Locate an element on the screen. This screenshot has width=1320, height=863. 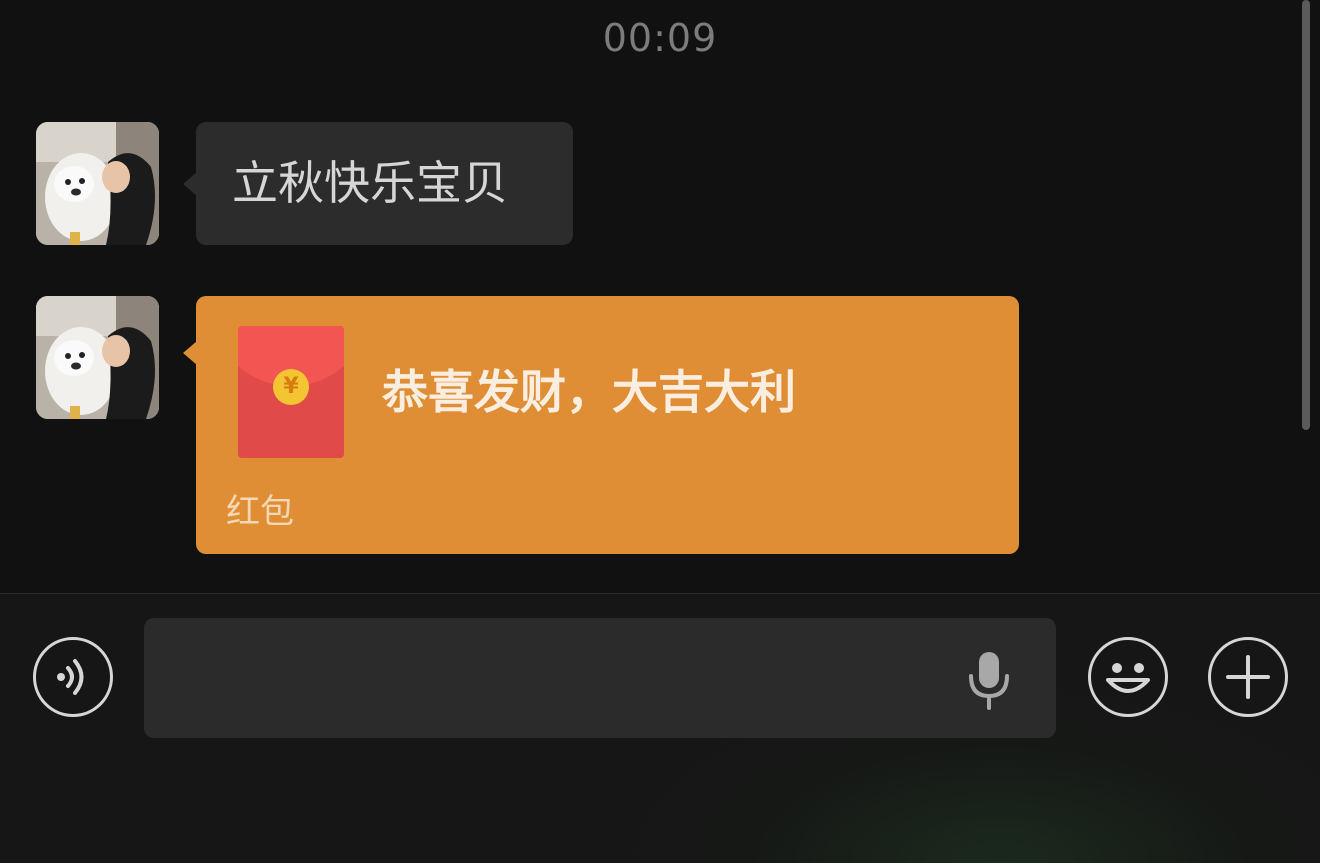
more-options-button is located at coordinates (1248, 677).